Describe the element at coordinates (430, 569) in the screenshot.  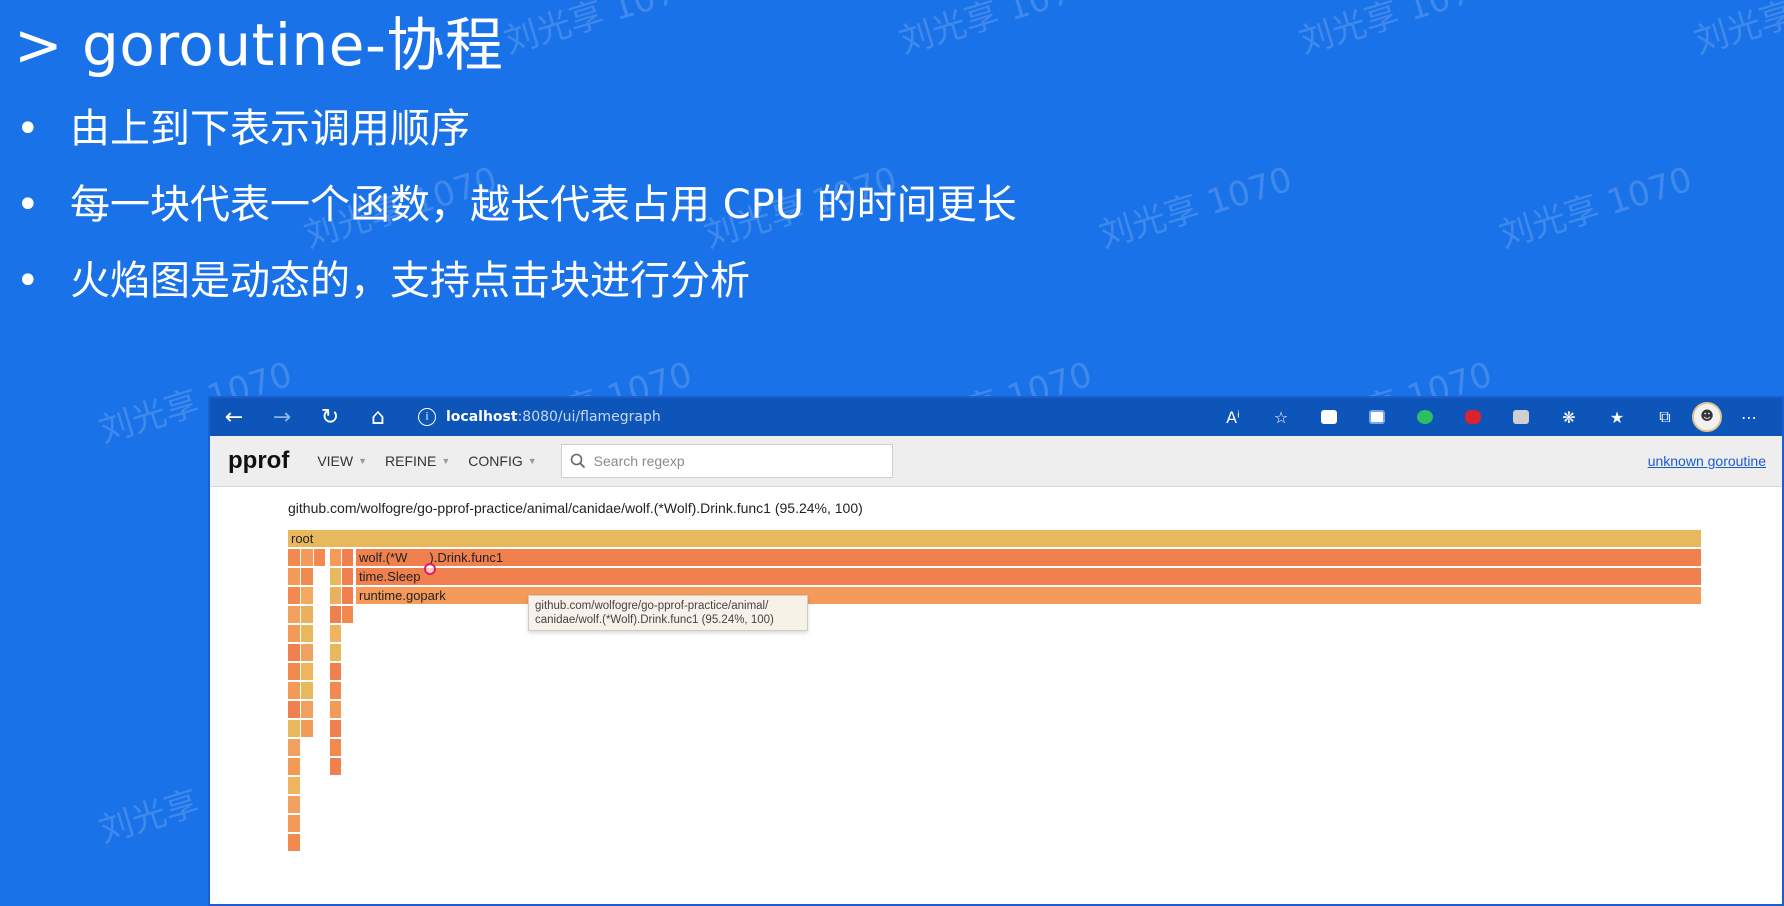
I see `mouse-cursor-icon` at that location.